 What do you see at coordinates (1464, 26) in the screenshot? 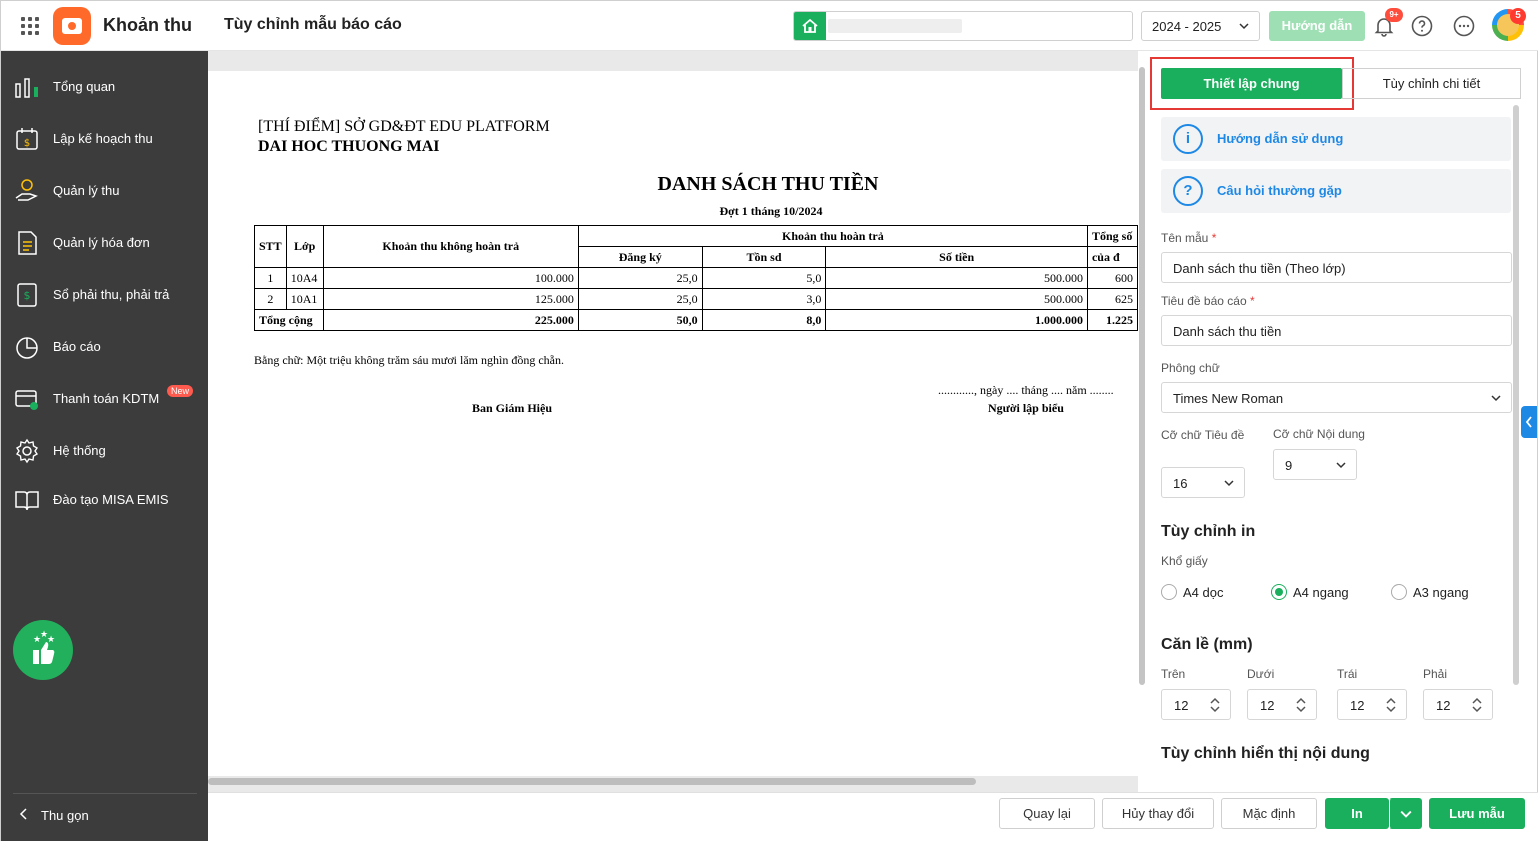
I see `more-options-icon` at bounding box center [1464, 26].